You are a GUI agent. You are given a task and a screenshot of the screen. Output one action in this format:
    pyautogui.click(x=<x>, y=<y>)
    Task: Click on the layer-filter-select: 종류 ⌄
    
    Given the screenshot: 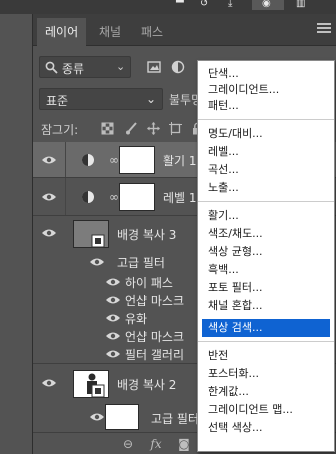 What is the action you would take?
    pyautogui.click(x=85, y=67)
    